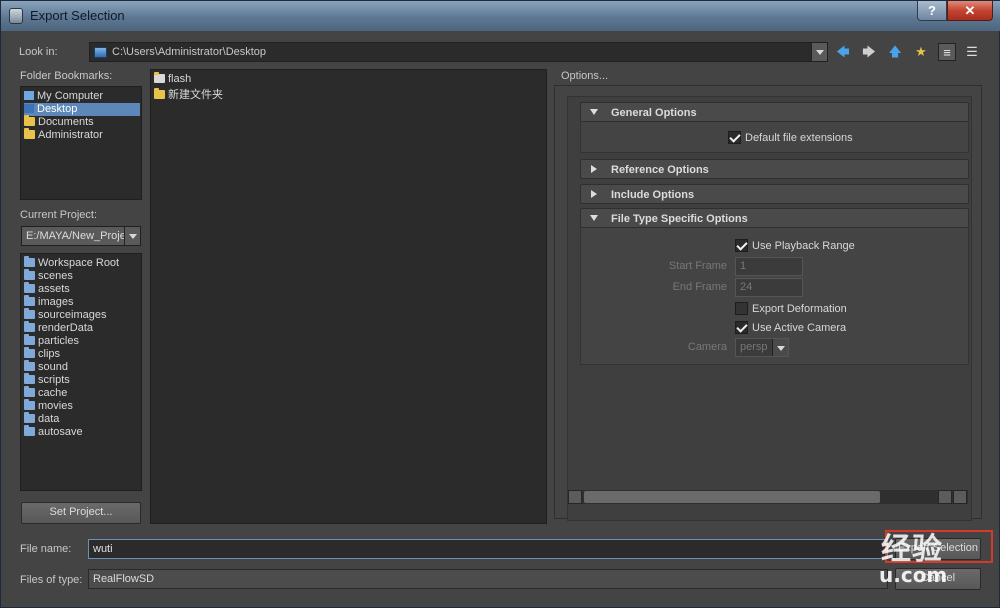 The image size is (1000, 608). Describe the element at coordinates (159, 77) in the screenshot. I see `shortcut-folder-icon` at that location.